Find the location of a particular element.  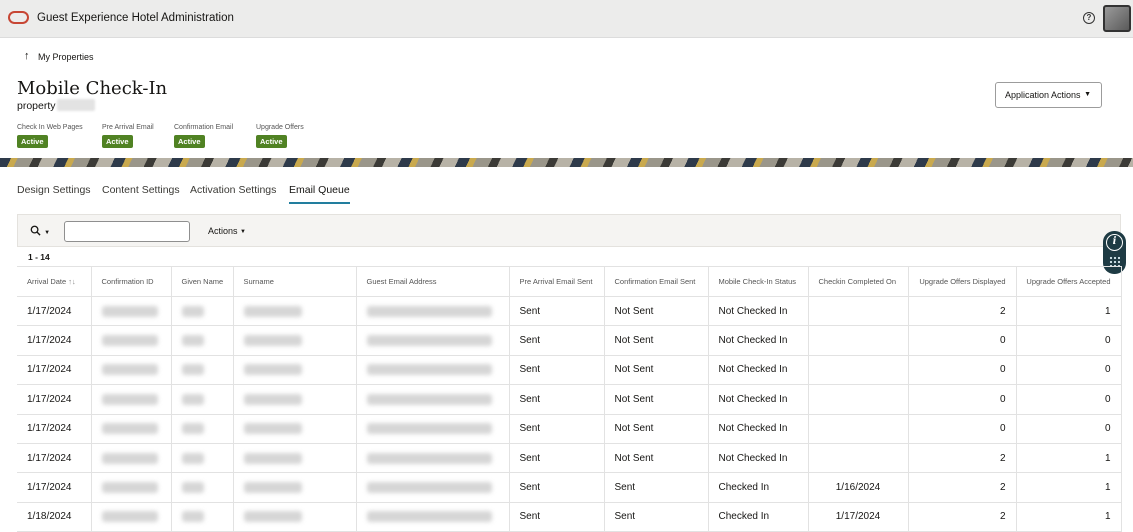

table-row: 1/18/2024 Sent Sent Checked In 1/17/2024 2 1 is located at coordinates (569, 517).